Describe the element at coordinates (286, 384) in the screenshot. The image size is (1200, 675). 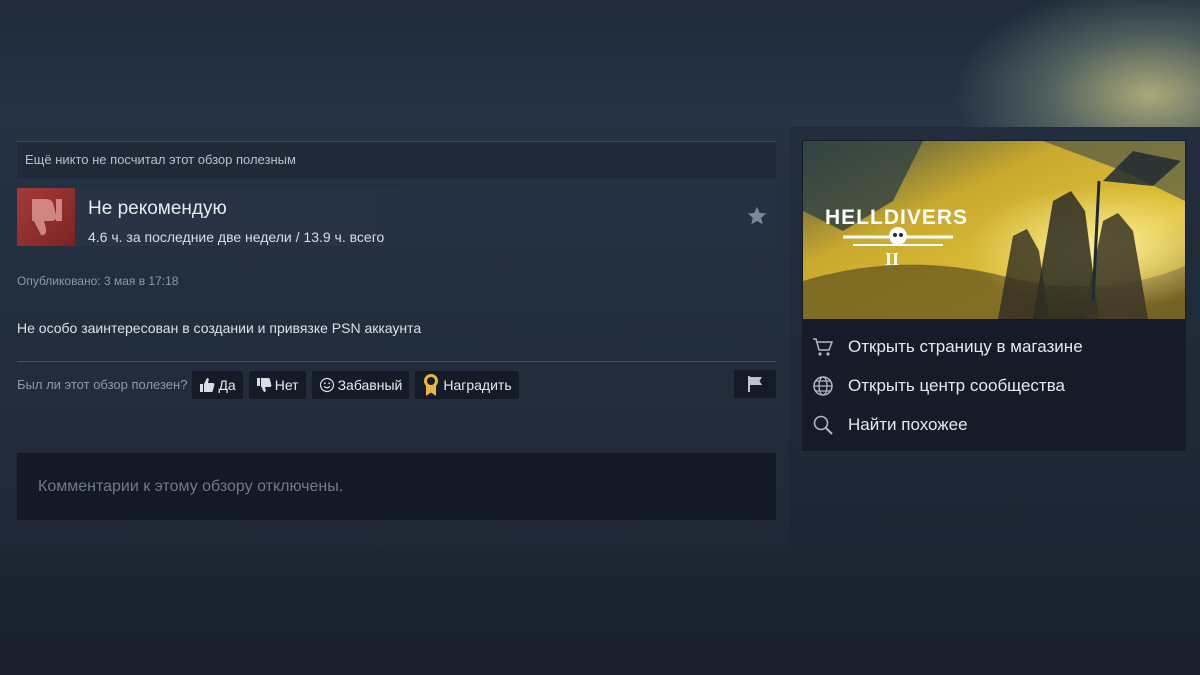
I see `vote-no-label: Нет` at that location.